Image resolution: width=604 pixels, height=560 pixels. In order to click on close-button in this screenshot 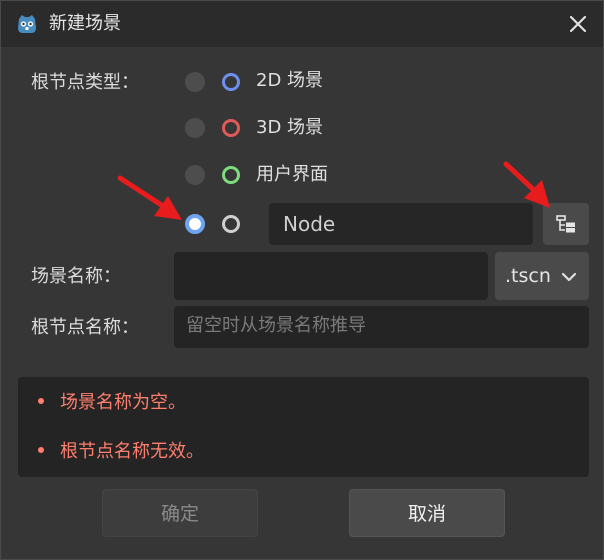, I will do `click(578, 24)`.